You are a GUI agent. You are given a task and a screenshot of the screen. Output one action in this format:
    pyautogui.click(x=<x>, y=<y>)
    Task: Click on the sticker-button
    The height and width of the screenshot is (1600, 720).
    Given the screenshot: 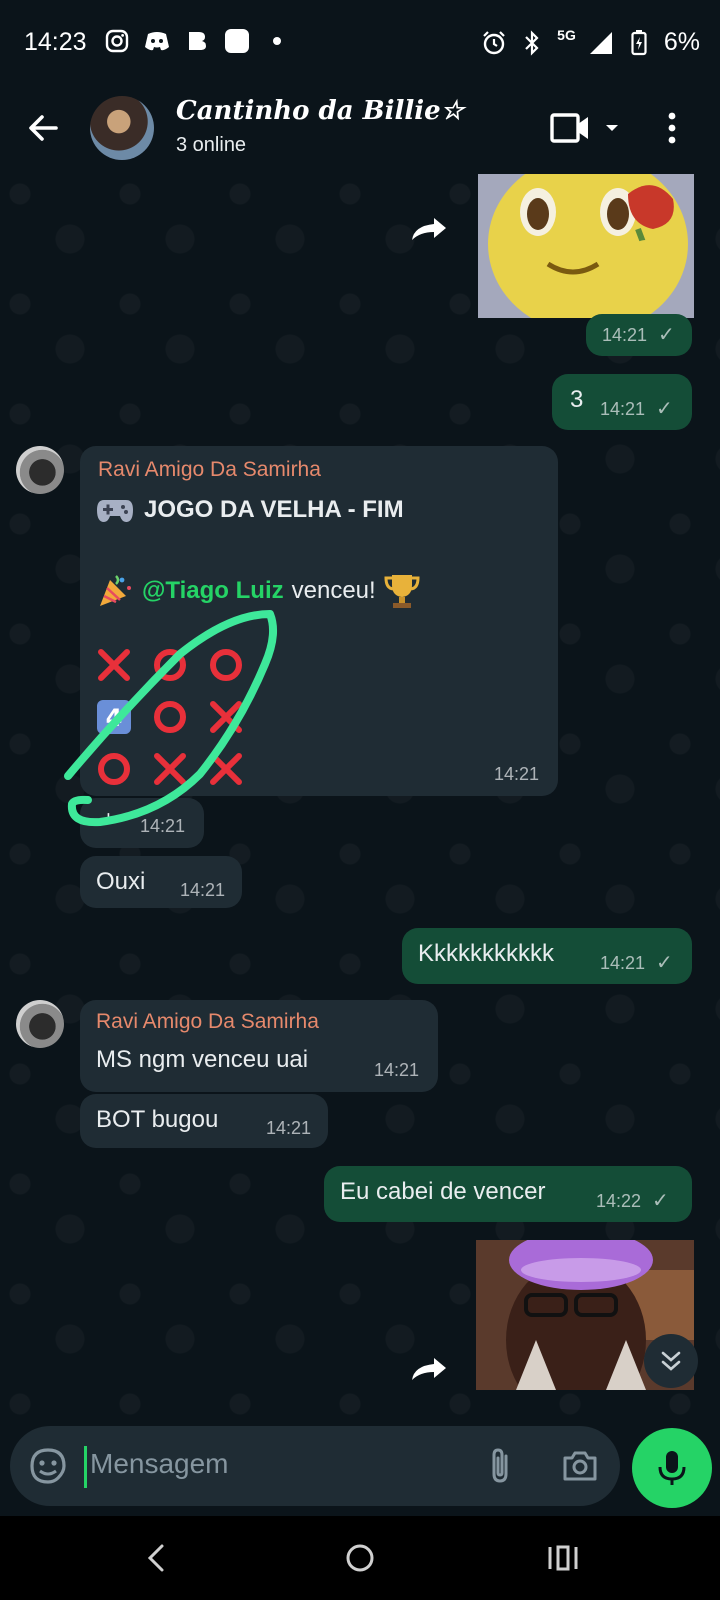 What is the action you would take?
    pyautogui.click(x=48, y=1466)
    